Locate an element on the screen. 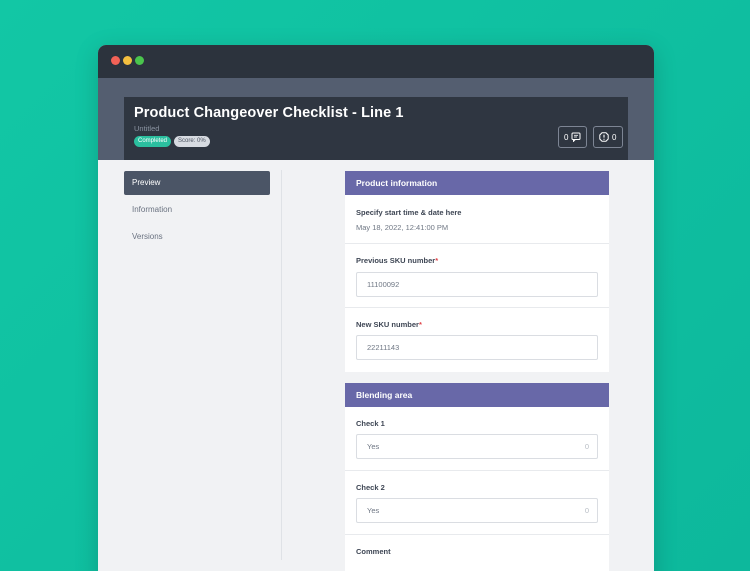 The height and width of the screenshot is (571, 750). window-titlebar is located at coordinates (376, 61).